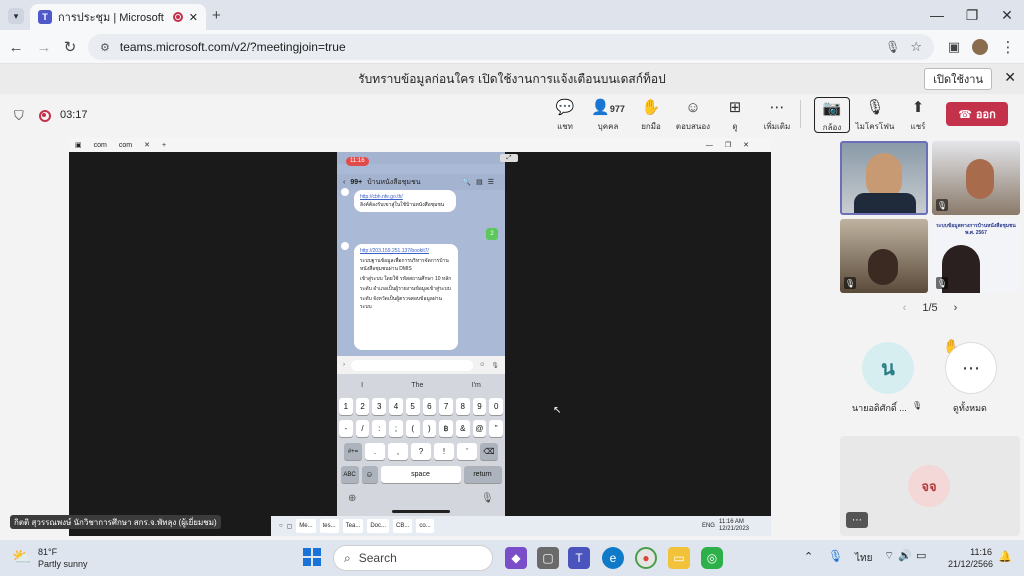 This screenshot has height=576, width=1024. I want to click on chat-unread-count: 99+, so click(356, 182).